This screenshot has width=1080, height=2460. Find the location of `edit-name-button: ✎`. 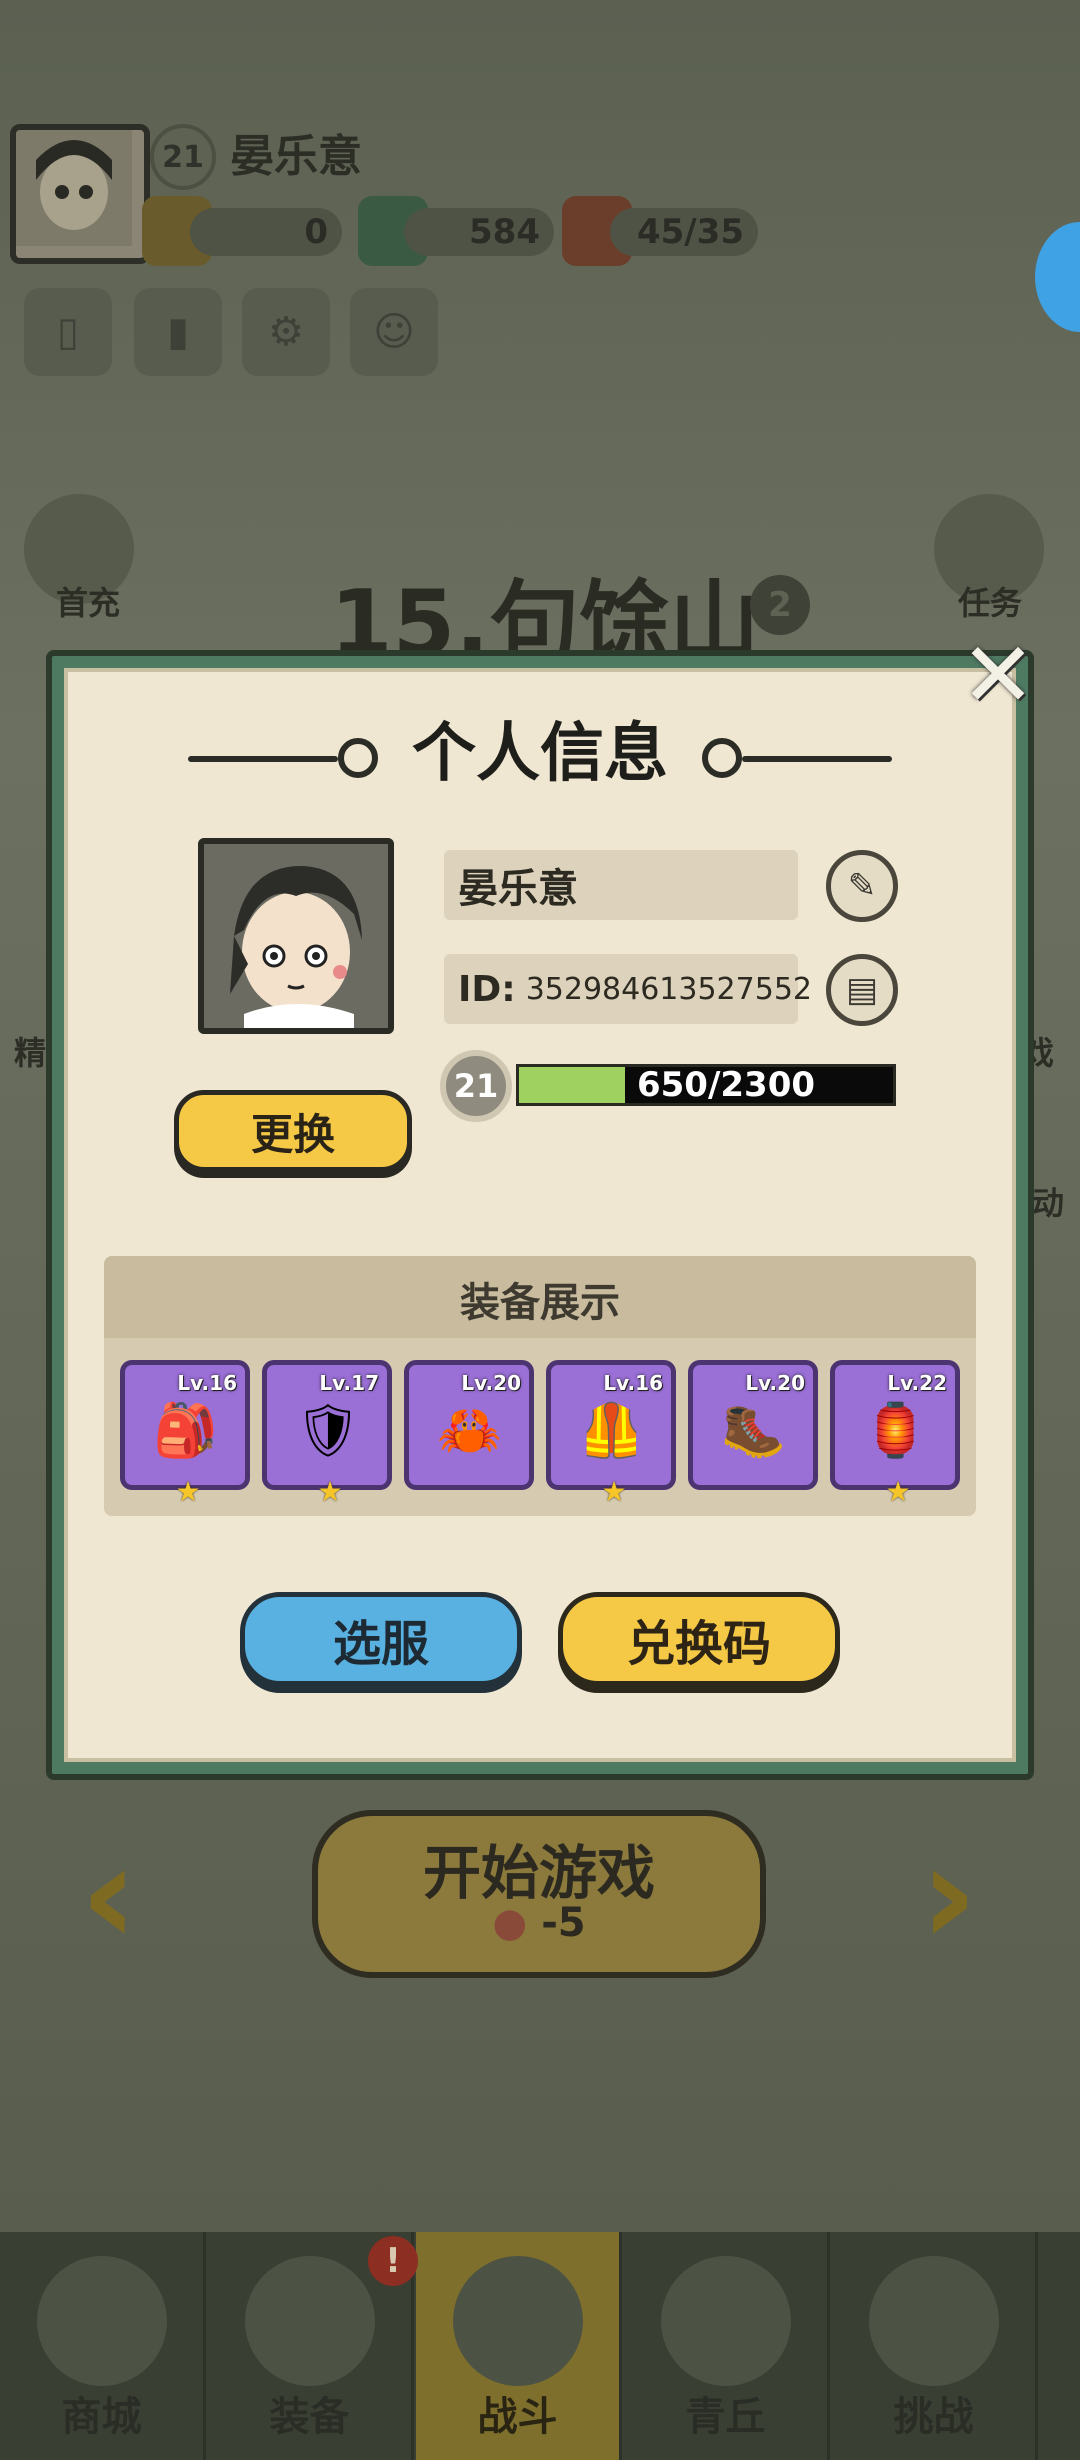

edit-name-button: ✎ is located at coordinates (862, 886).